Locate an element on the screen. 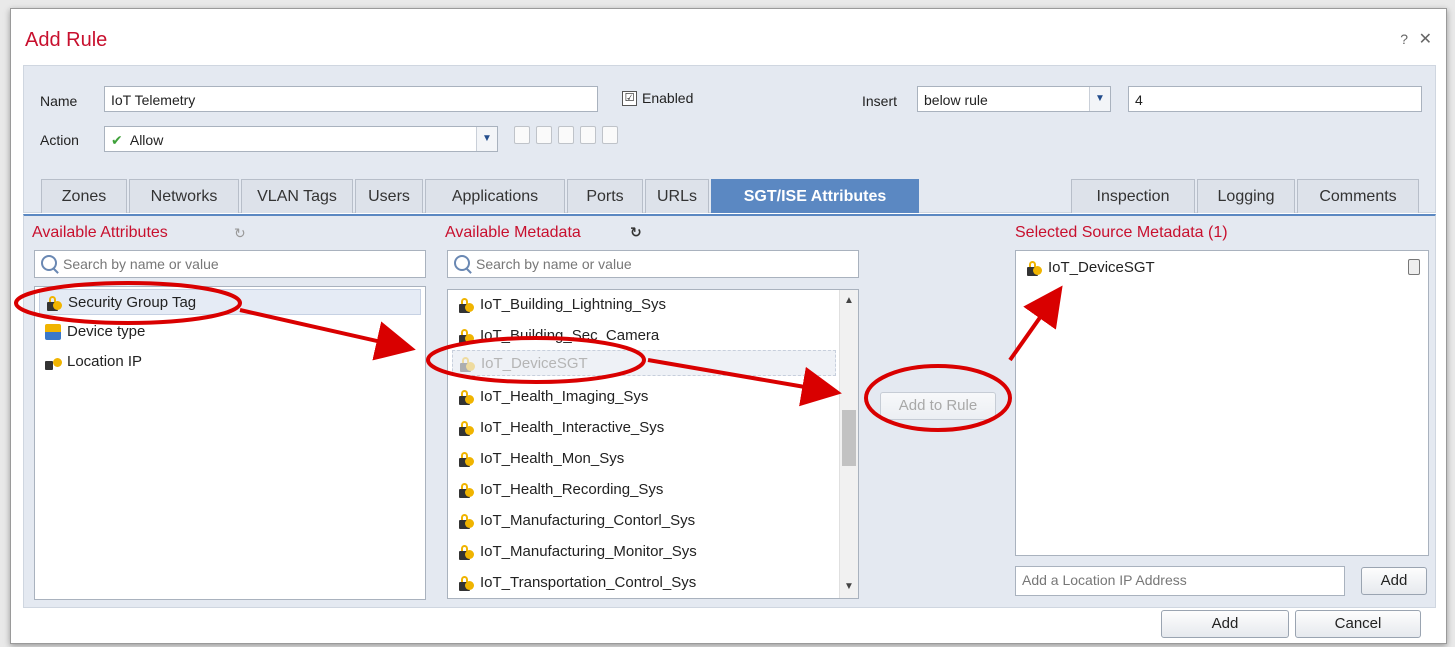 The height and width of the screenshot is (647, 1455). available-metadata-title: Available Metadata is located at coordinates (513, 232).